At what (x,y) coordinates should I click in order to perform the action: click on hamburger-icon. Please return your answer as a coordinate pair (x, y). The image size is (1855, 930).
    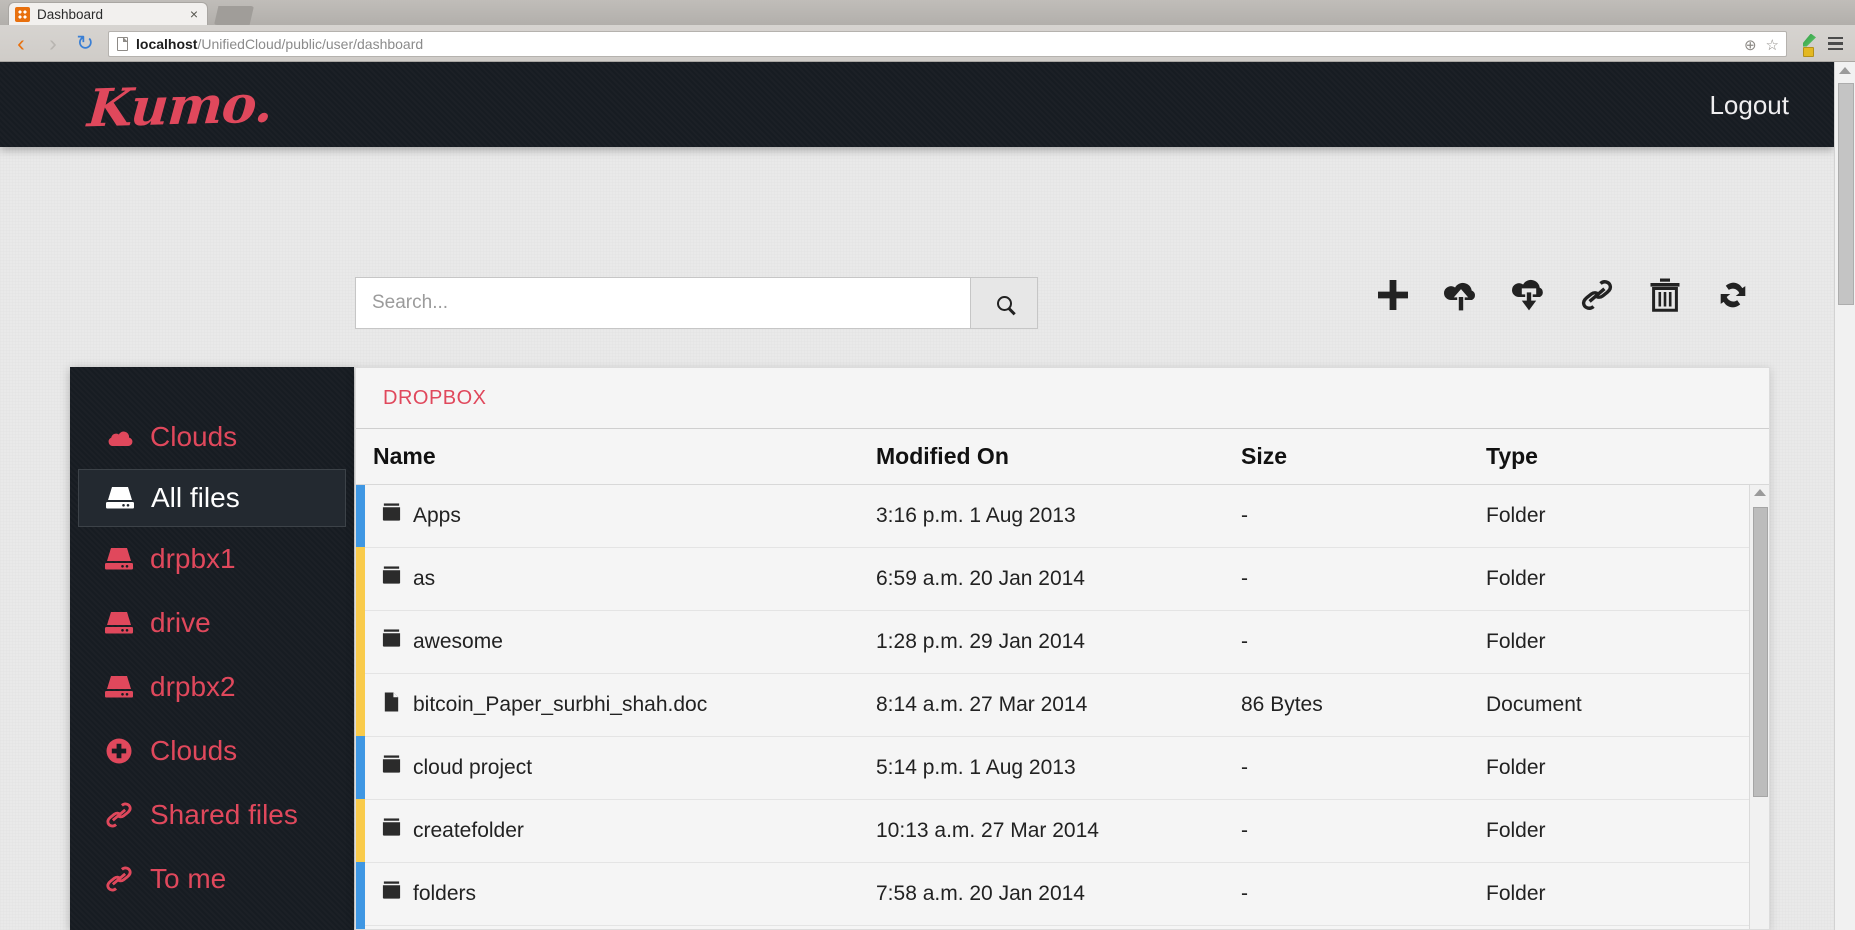
    Looking at the image, I should click on (1835, 44).